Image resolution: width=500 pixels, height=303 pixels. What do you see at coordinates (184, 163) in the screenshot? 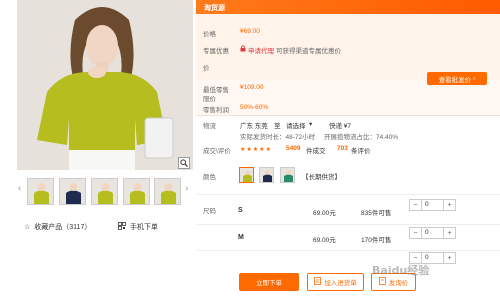
I see `zoom-icon` at bounding box center [184, 163].